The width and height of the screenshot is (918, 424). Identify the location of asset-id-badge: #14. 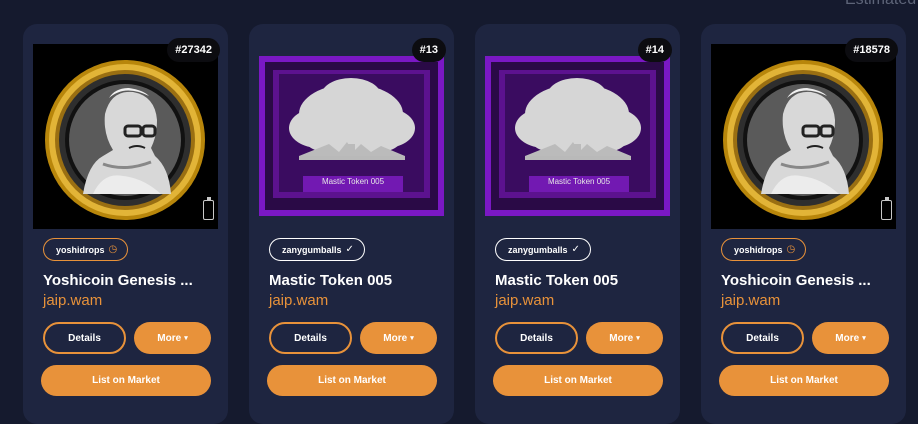
(654, 50).